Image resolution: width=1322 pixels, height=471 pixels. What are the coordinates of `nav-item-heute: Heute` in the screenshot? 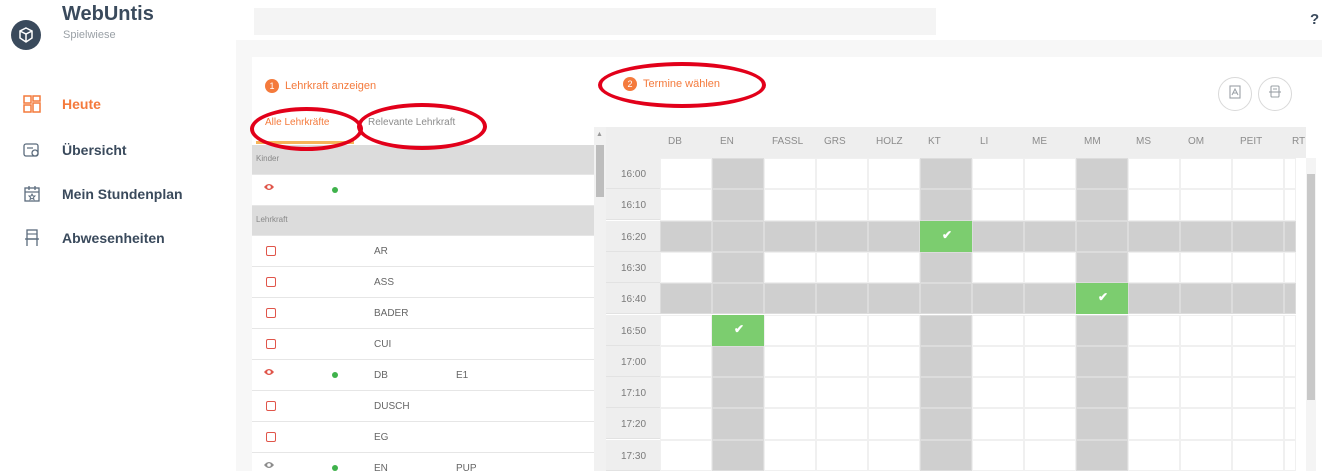 It's located at (118, 104).